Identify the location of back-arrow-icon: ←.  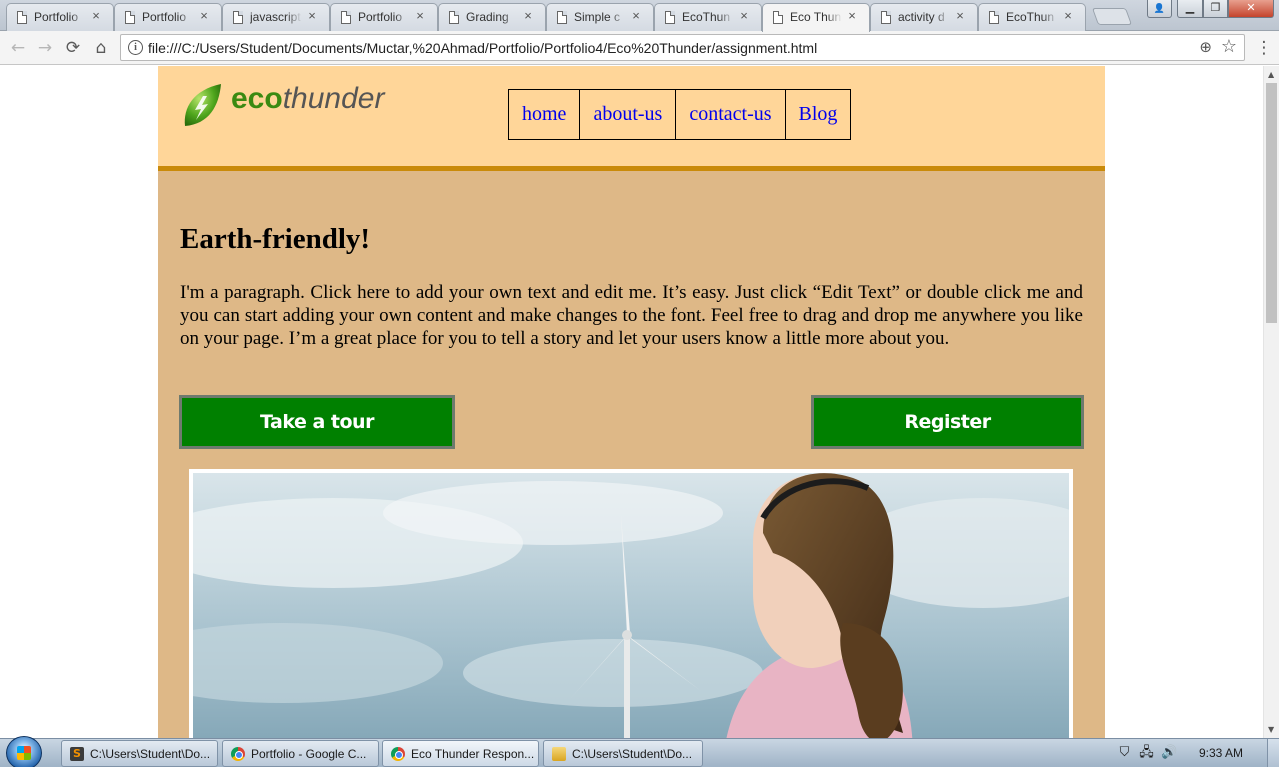
(18, 48).